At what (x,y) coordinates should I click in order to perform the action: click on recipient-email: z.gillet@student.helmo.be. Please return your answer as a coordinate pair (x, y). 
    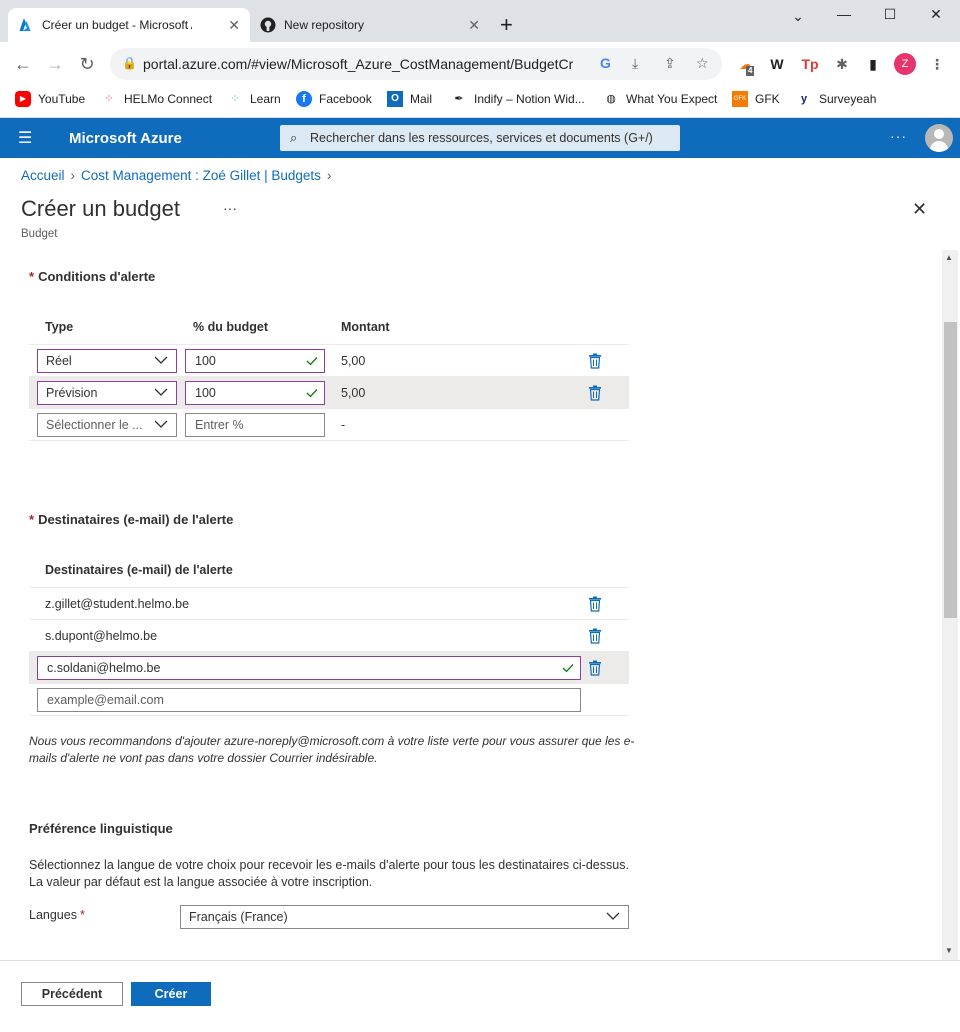
    Looking at the image, I should click on (117, 604).